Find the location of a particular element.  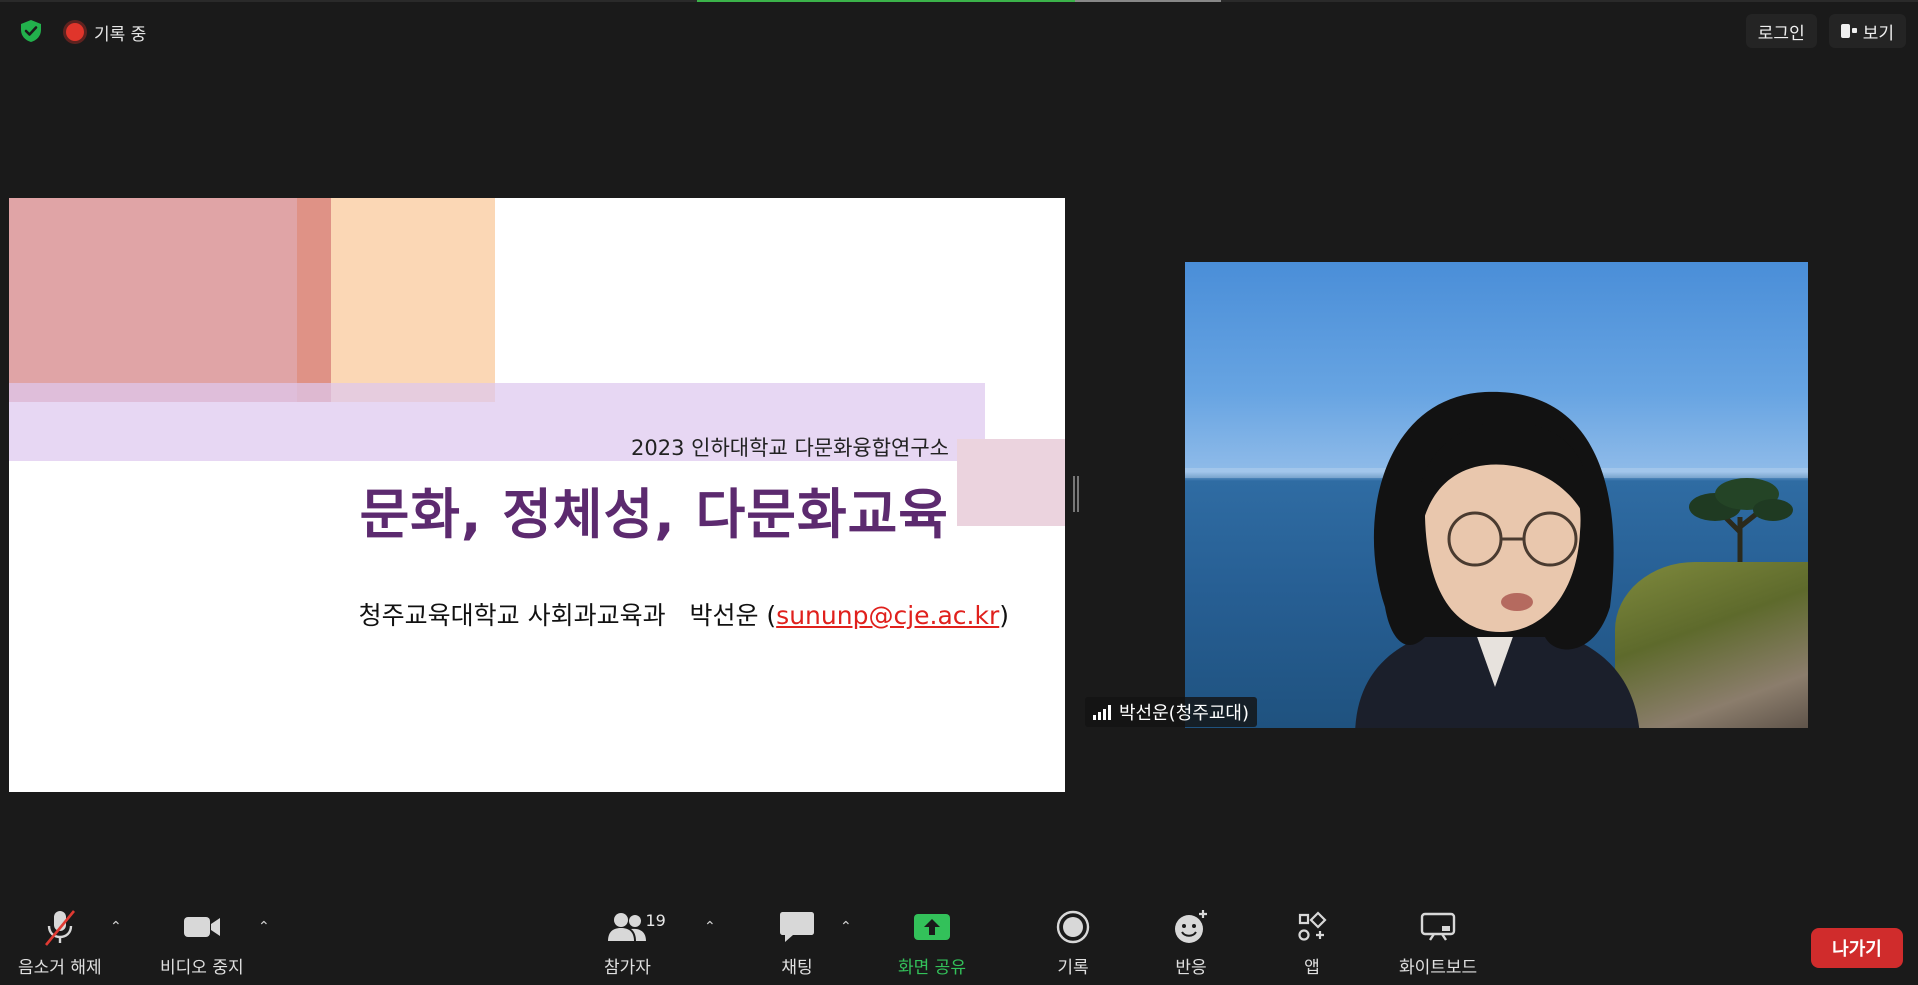

share-screen-button: 화면 공유 is located at coordinates (932, 941).